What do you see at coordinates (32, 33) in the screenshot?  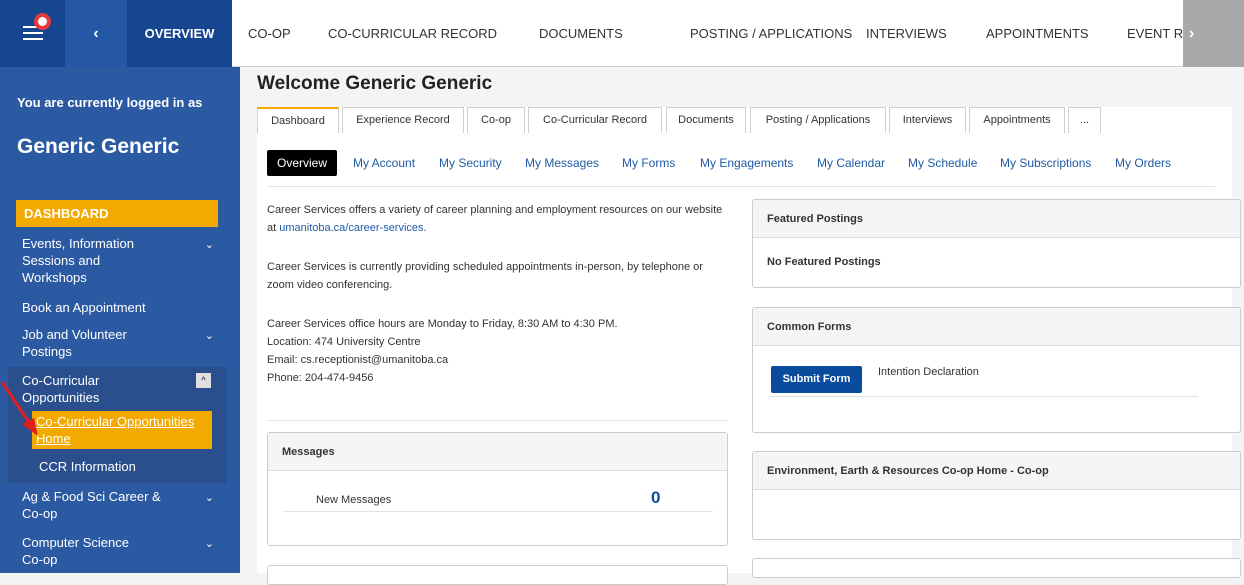 I see `menu-toggle-button` at bounding box center [32, 33].